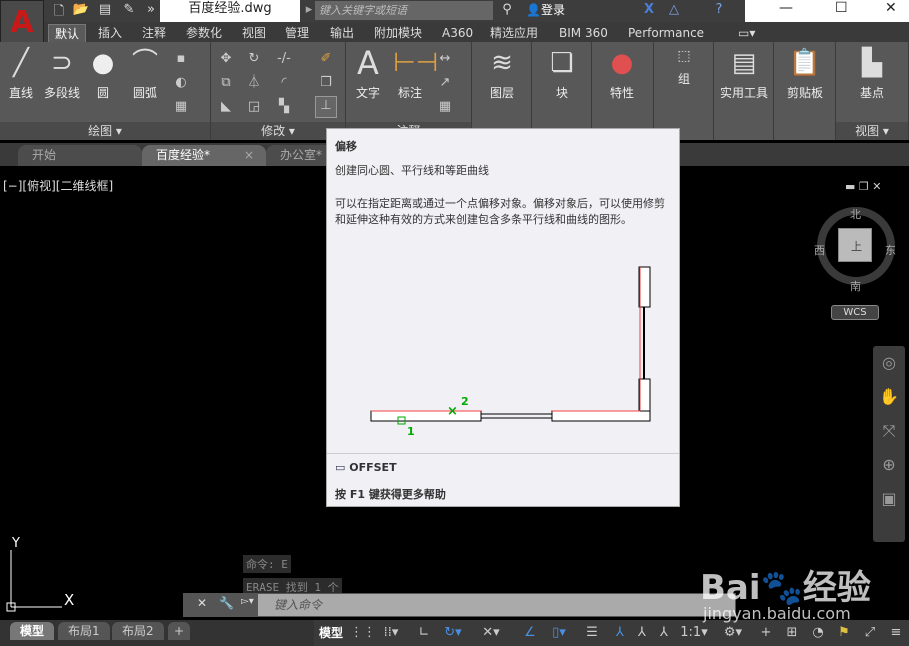 This screenshot has height=646, width=909. I want to click on tab-performance: Performance, so click(666, 33).